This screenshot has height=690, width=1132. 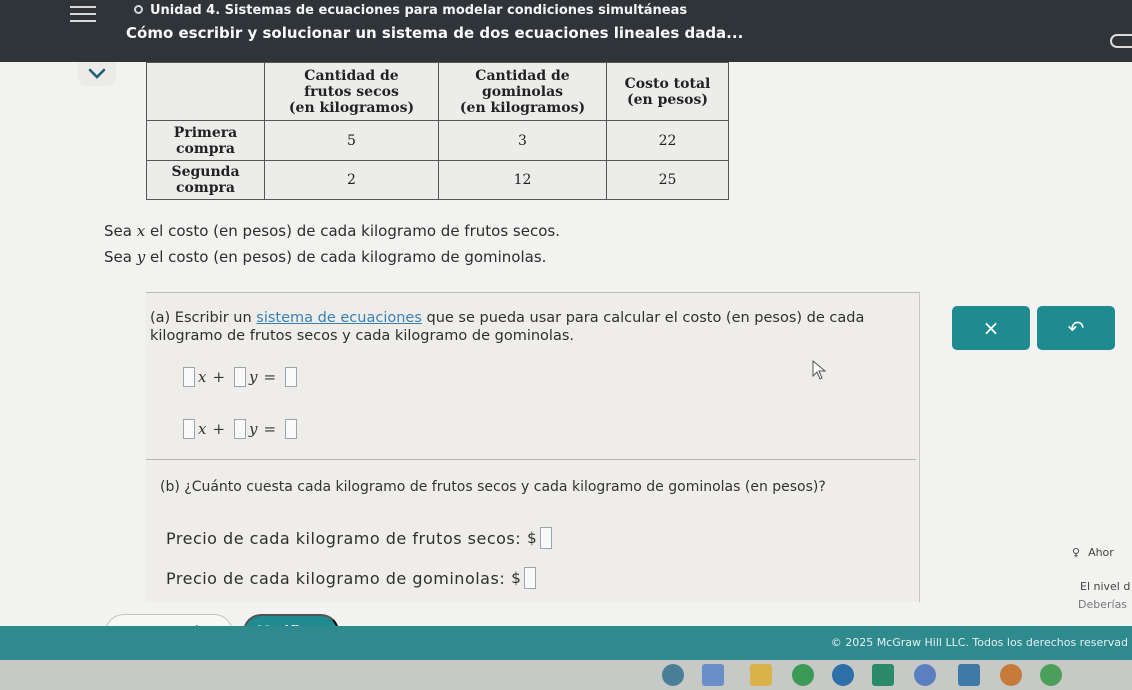 I want to click on chevron-down-icon, so click(x=97, y=73).